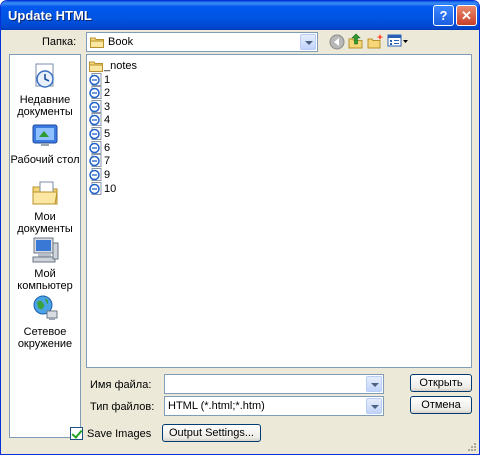 The width and height of the screenshot is (480, 455). What do you see at coordinates (374, 384) in the screenshot?
I see `filename-dropdown-arrow` at bounding box center [374, 384].